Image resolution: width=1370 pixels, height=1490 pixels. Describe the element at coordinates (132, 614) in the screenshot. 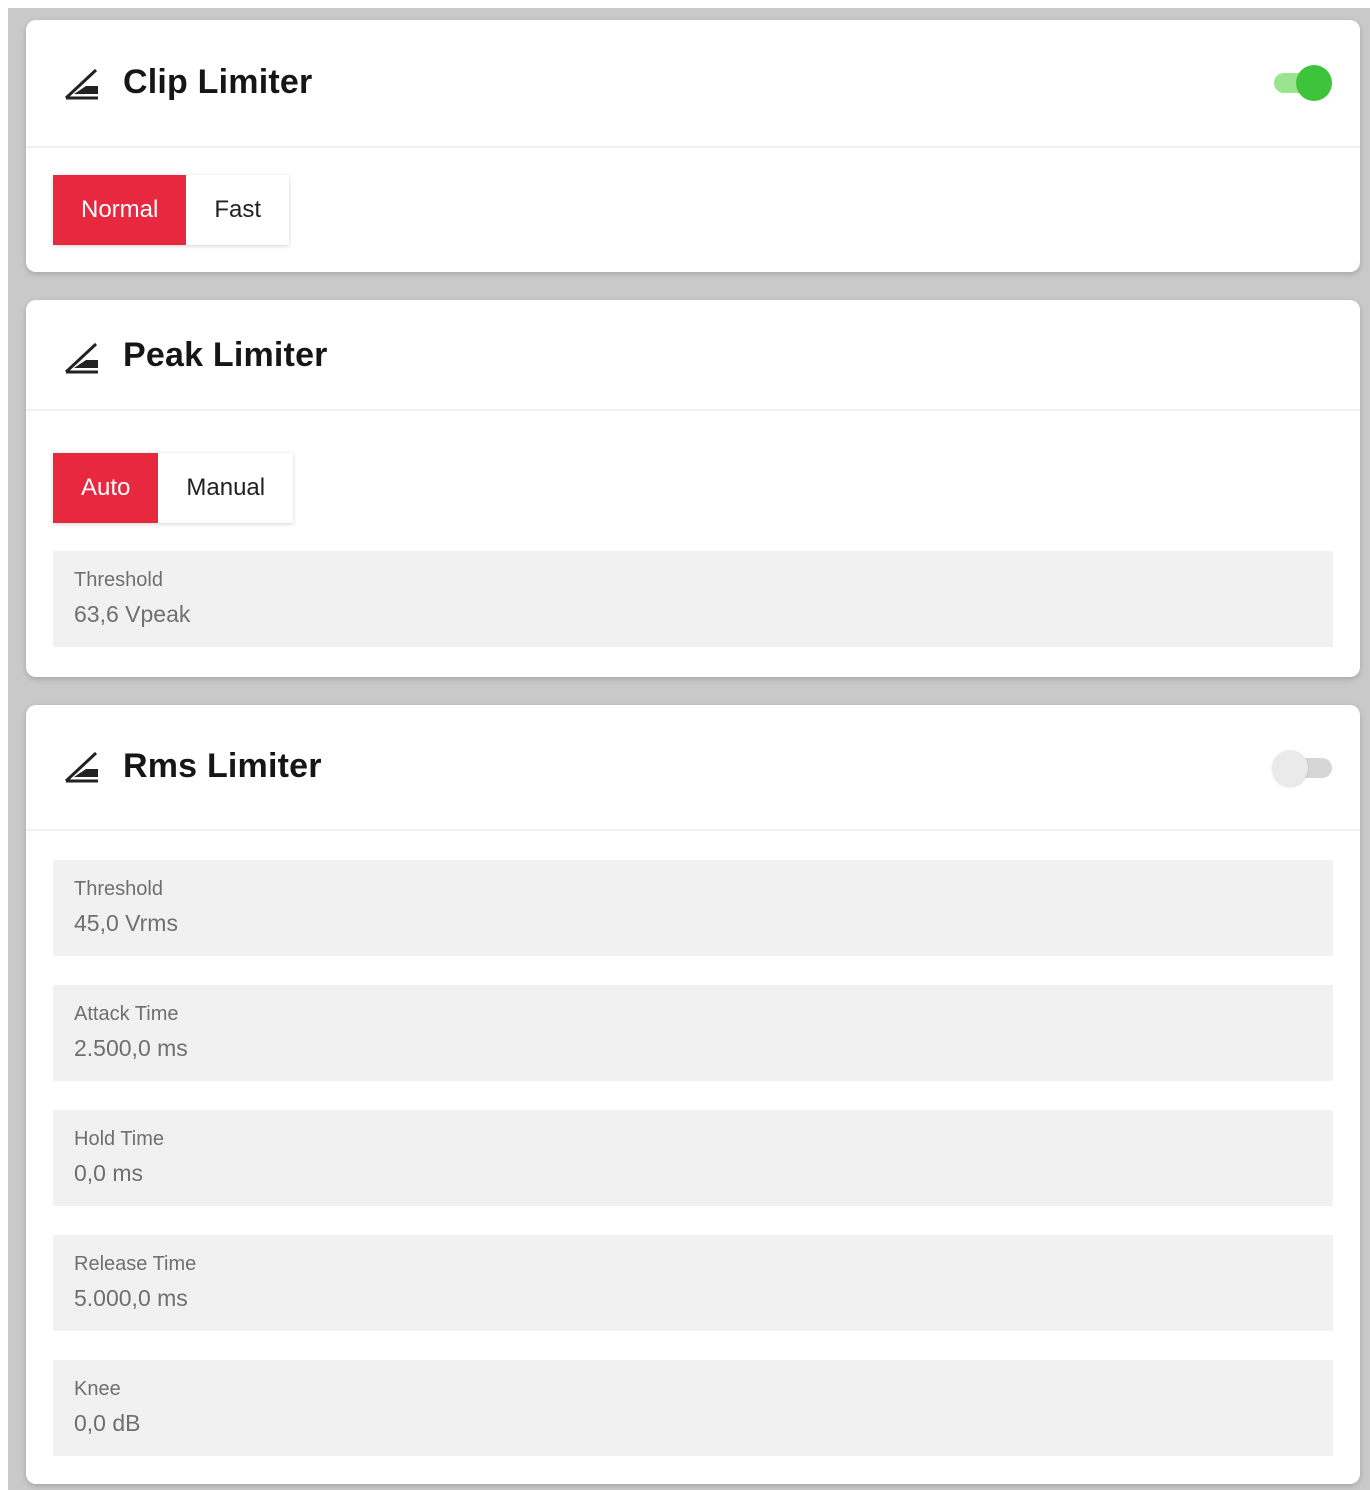

I see `field-value: 63,6 Vpeak` at that location.